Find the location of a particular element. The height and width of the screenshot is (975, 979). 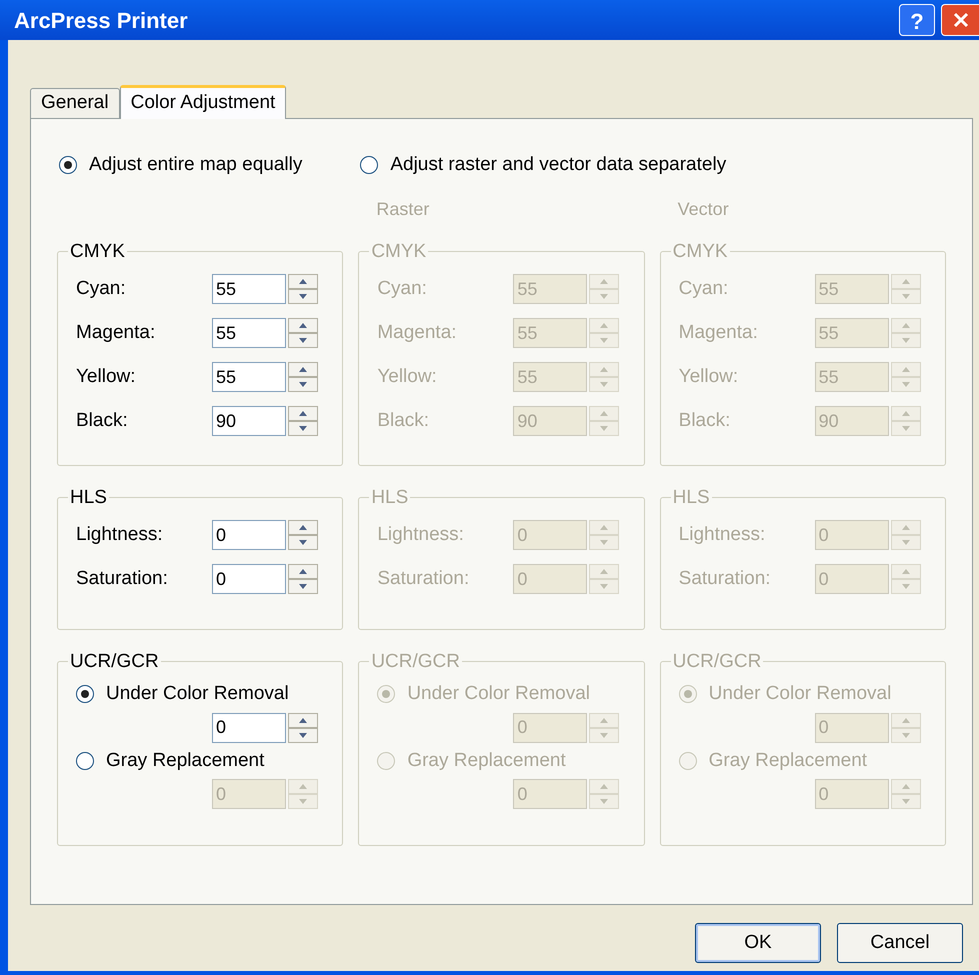

radio-label: Adjust raster and vector data separately is located at coordinates (558, 165).